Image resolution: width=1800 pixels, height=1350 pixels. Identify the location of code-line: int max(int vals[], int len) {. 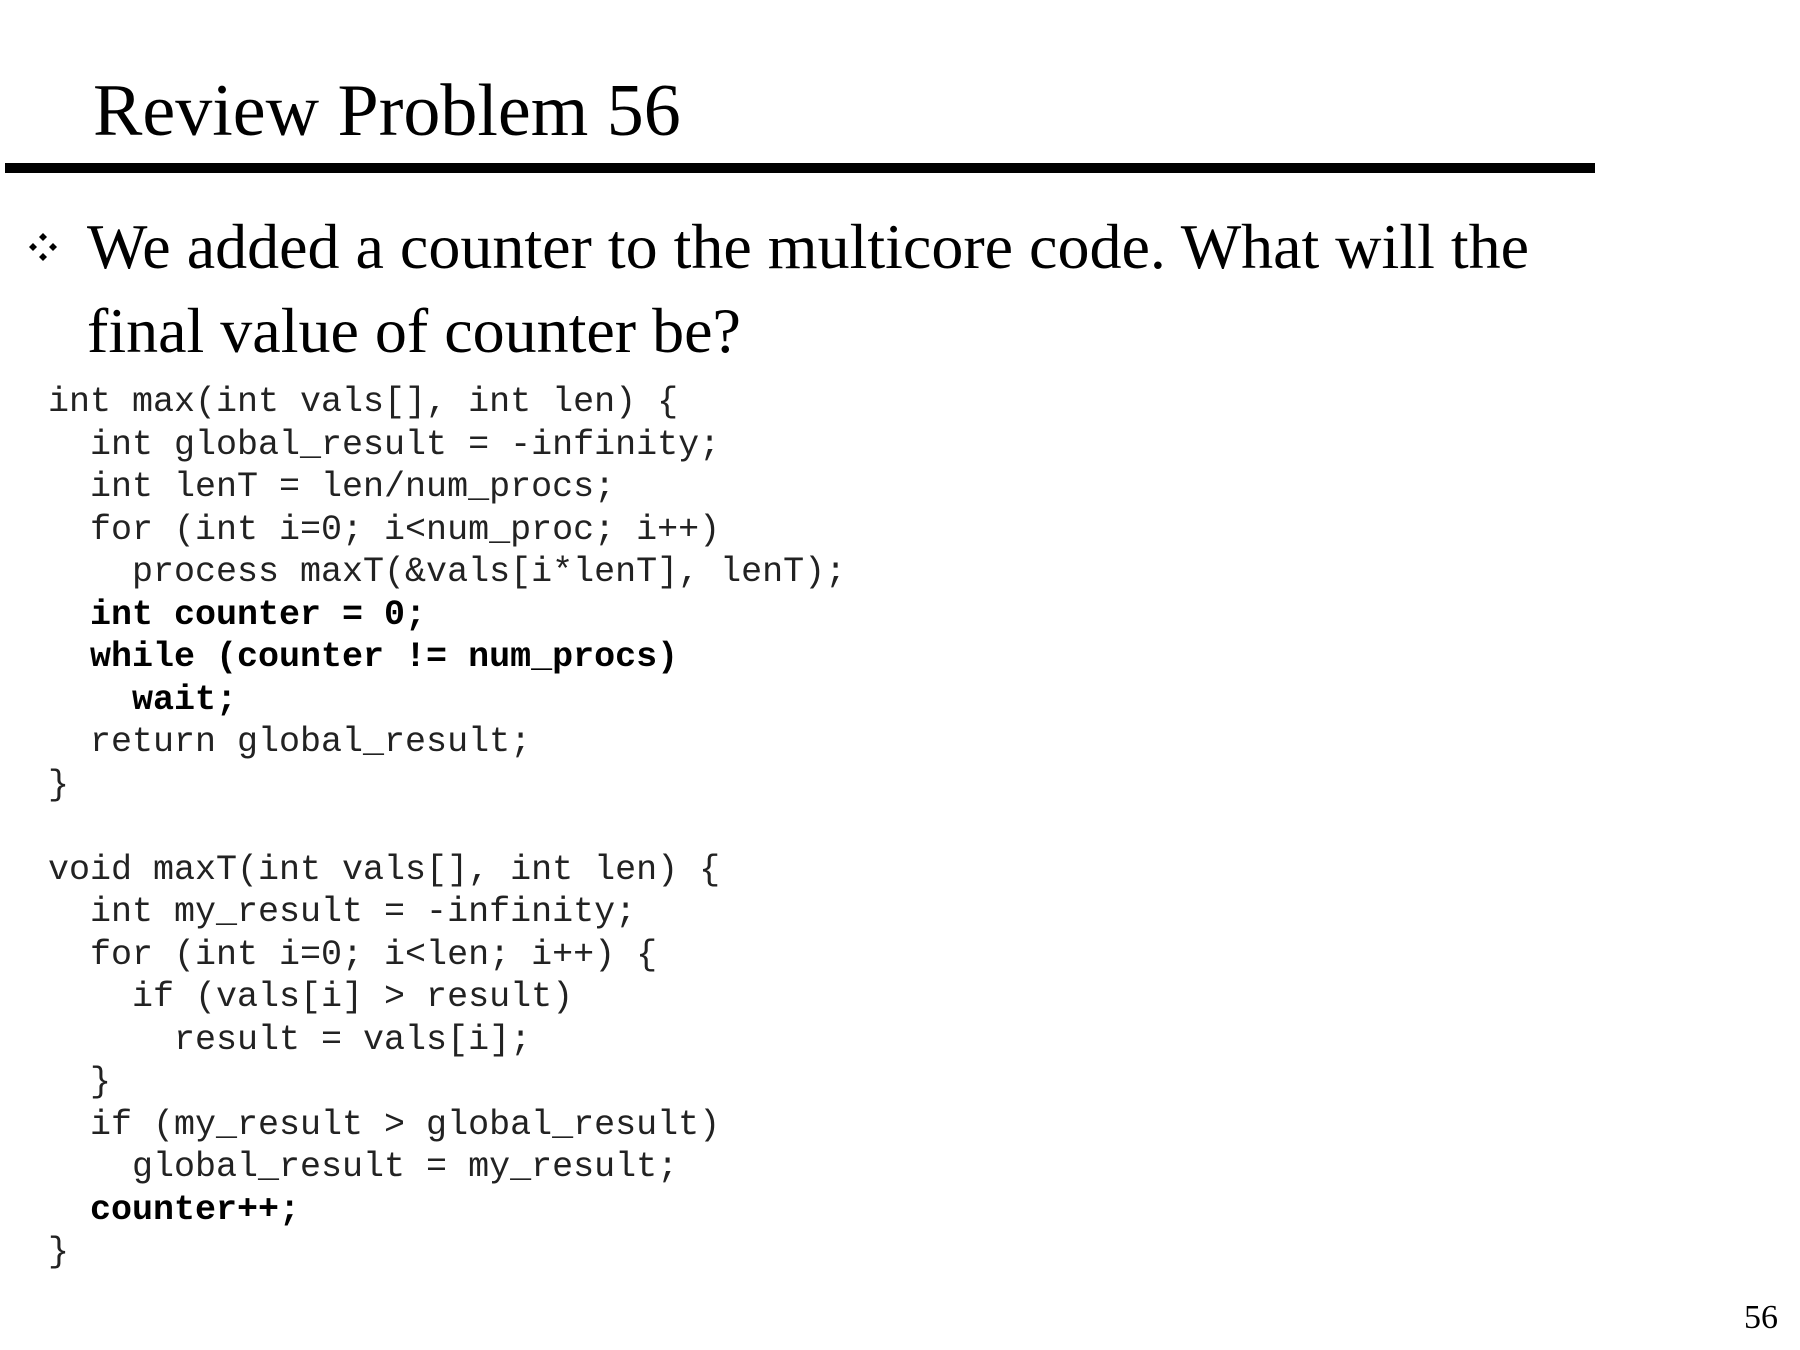
(363, 402).